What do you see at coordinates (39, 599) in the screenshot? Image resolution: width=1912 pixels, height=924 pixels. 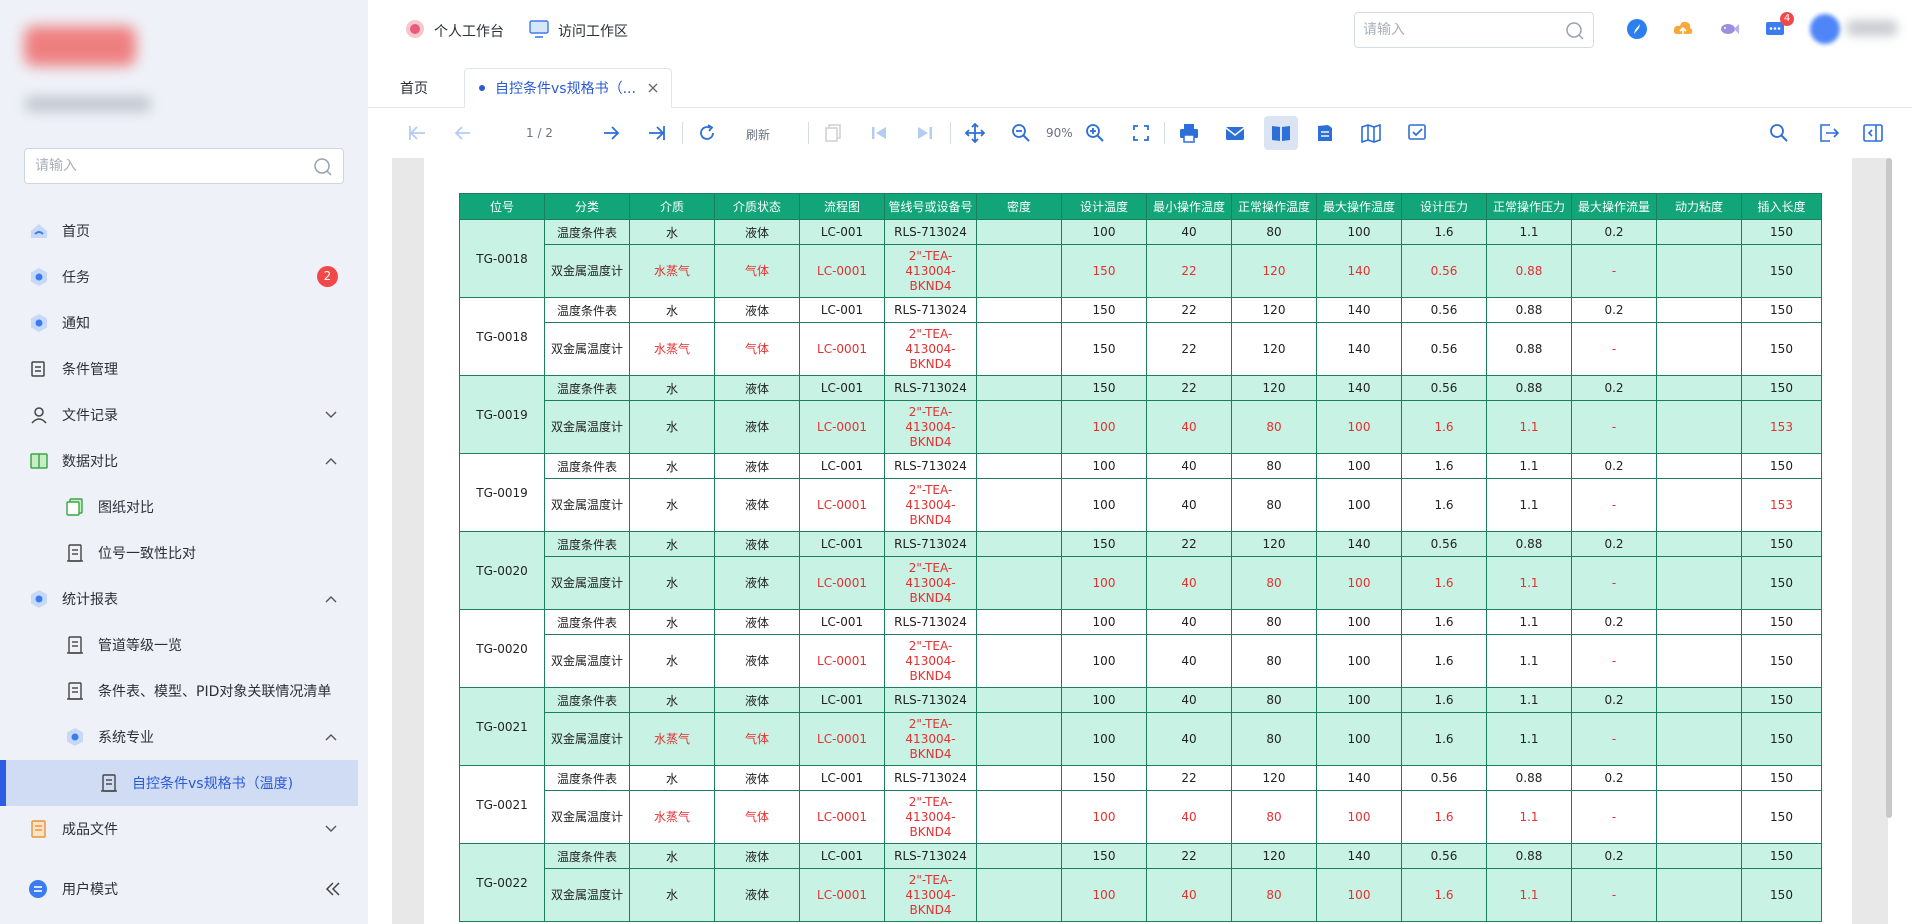 I see `report-icon` at bounding box center [39, 599].